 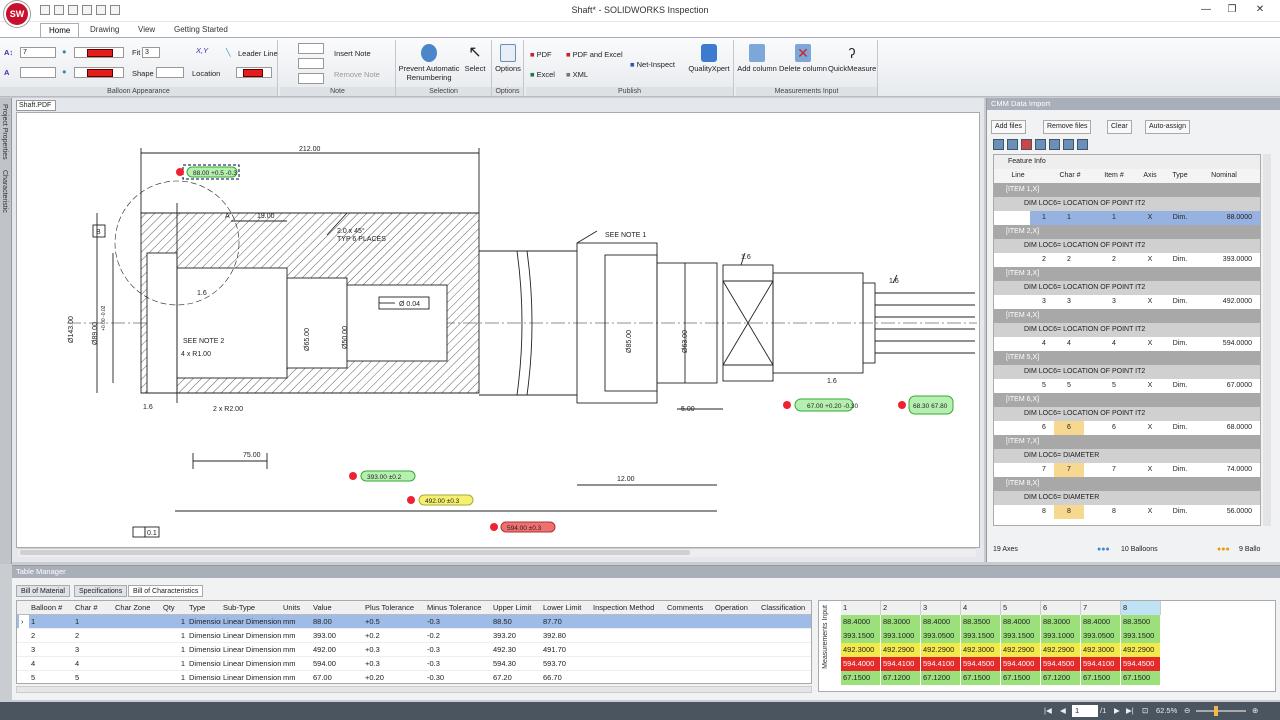 What do you see at coordinates (38, 52) in the screenshot?
I see `font-size-combo: 7` at bounding box center [38, 52].